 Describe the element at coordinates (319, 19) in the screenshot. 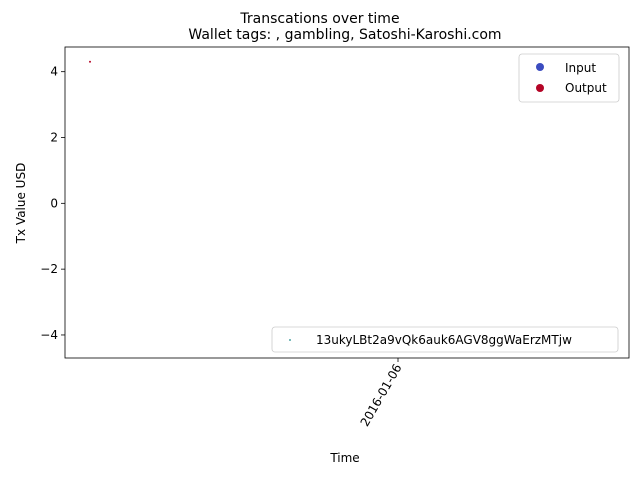

I see `chart-suptitle: Transcations over time` at that location.